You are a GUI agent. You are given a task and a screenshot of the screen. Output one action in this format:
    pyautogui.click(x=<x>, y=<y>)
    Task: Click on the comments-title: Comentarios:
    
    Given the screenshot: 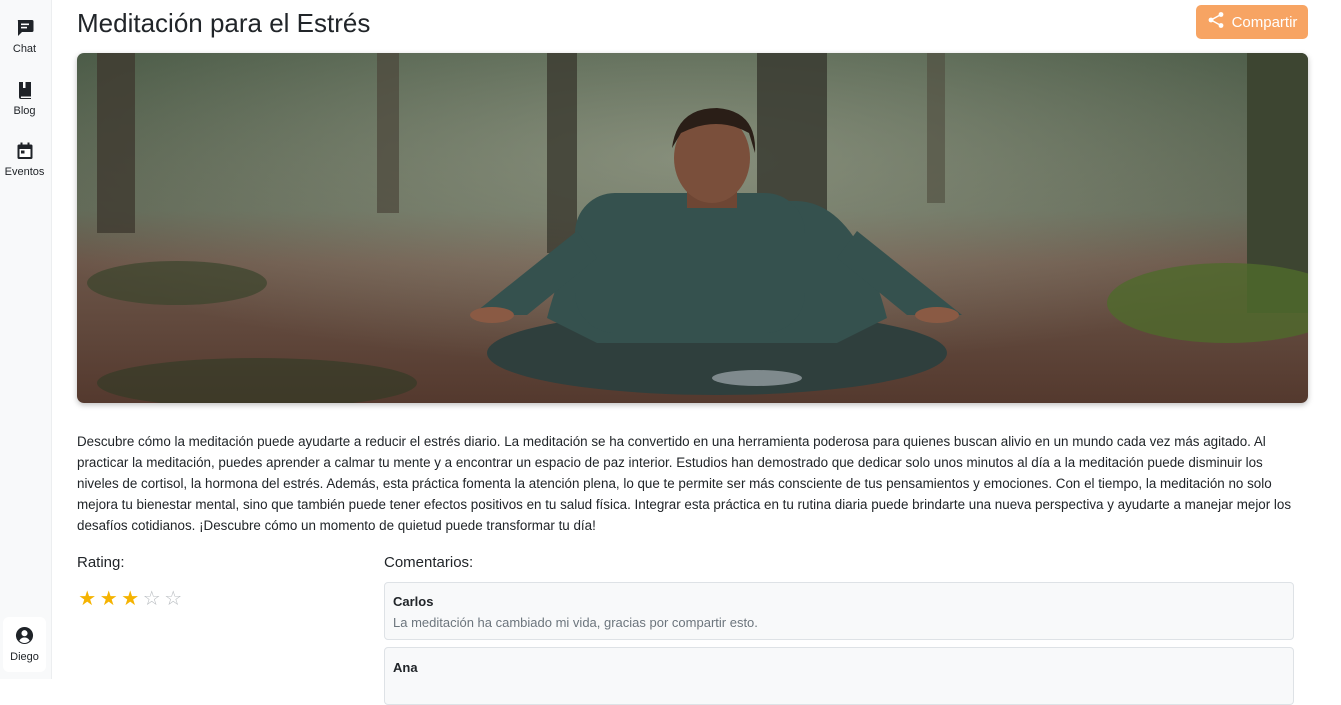 What is the action you would take?
    pyautogui.click(x=429, y=562)
    